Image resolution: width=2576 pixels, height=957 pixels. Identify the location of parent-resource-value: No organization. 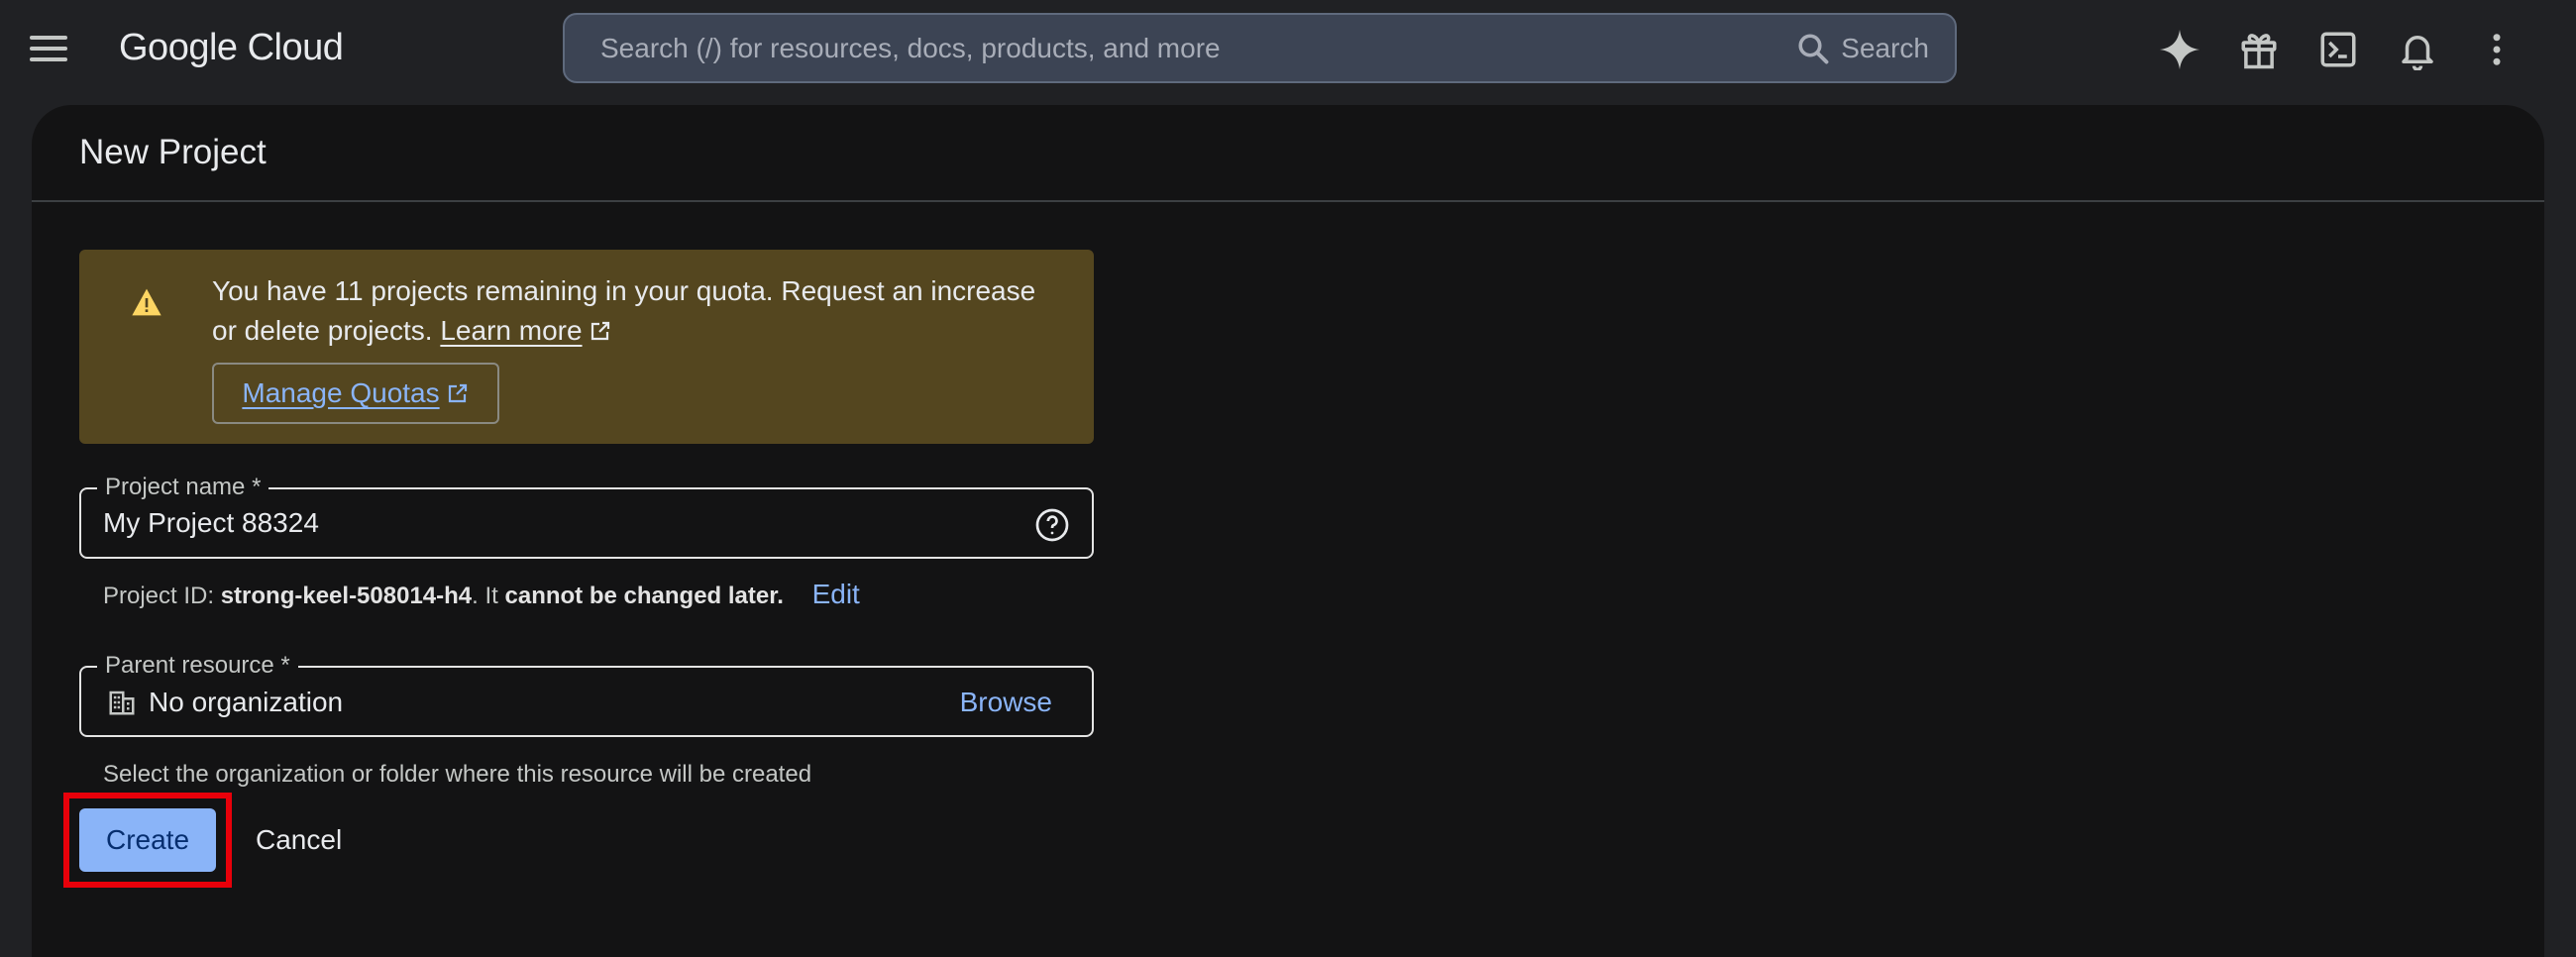
(246, 702).